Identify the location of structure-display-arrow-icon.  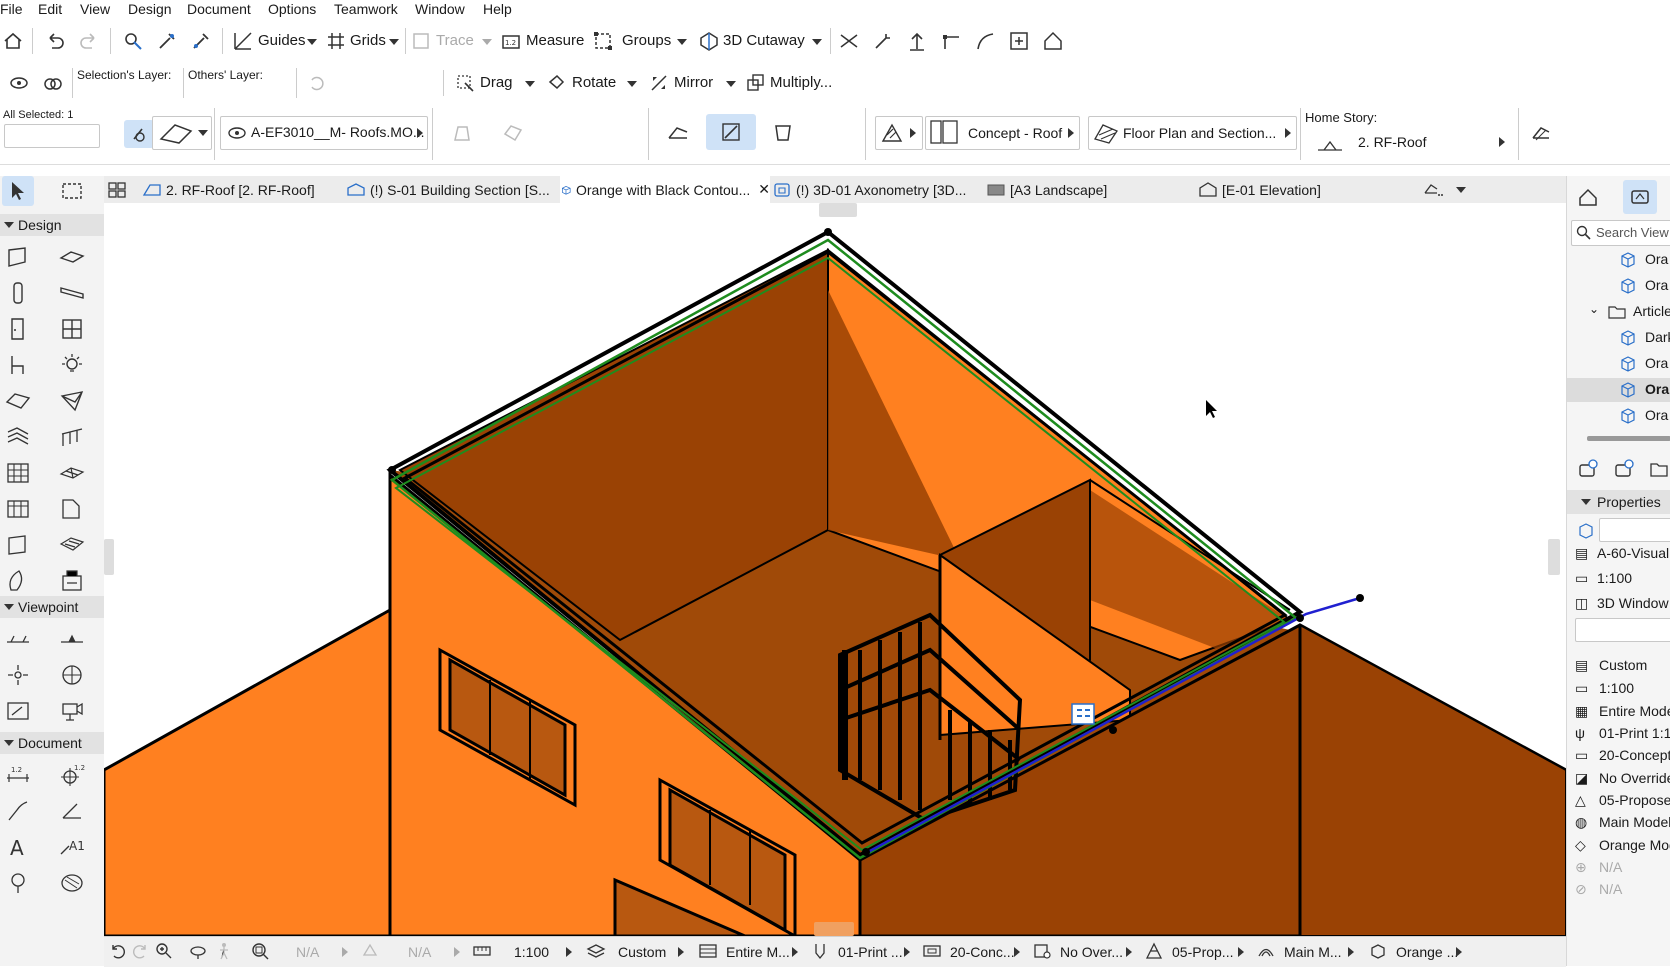
(1351, 952).